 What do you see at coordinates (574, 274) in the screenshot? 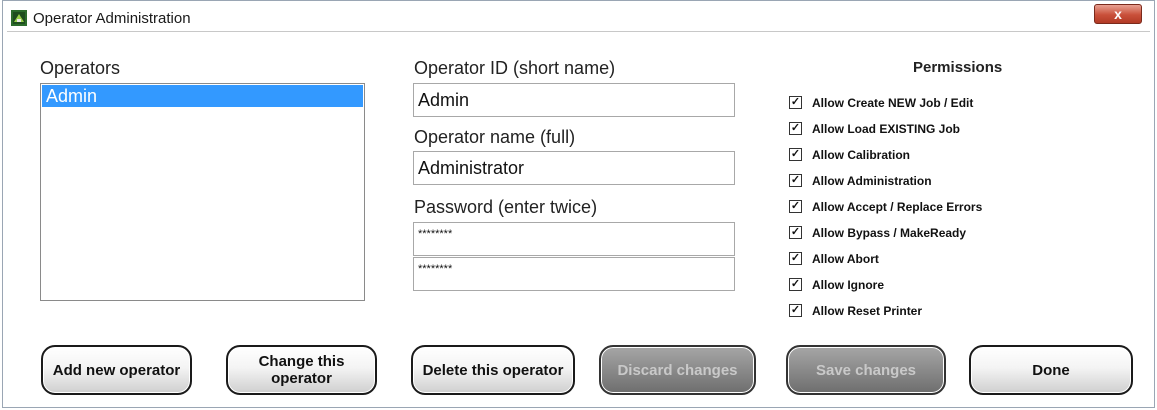
I see `password-confirm-field: ********` at bounding box center [574, 274].